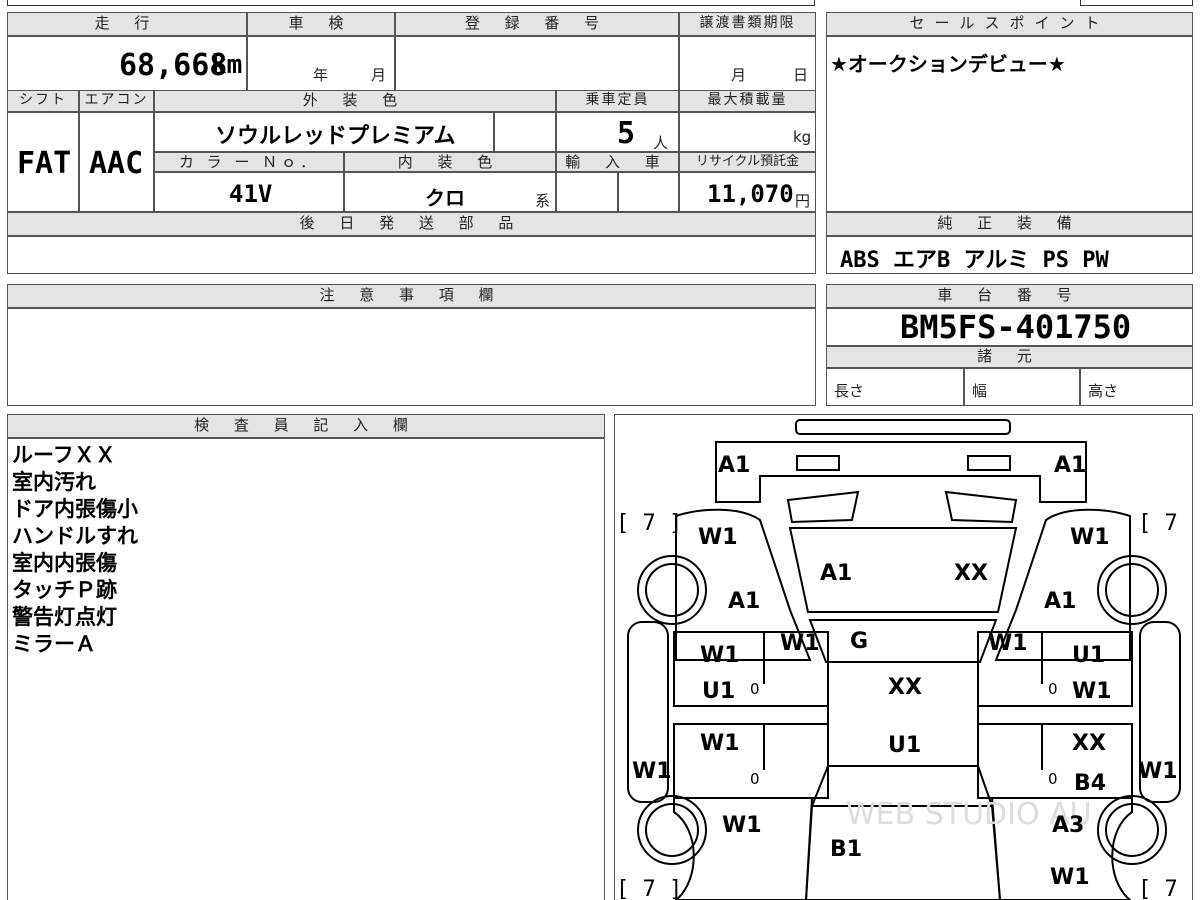 Image resolution: width=1200 pixels, height=900 pixels. I want to click on spec-length-label: 長さ, so click(849, 391).